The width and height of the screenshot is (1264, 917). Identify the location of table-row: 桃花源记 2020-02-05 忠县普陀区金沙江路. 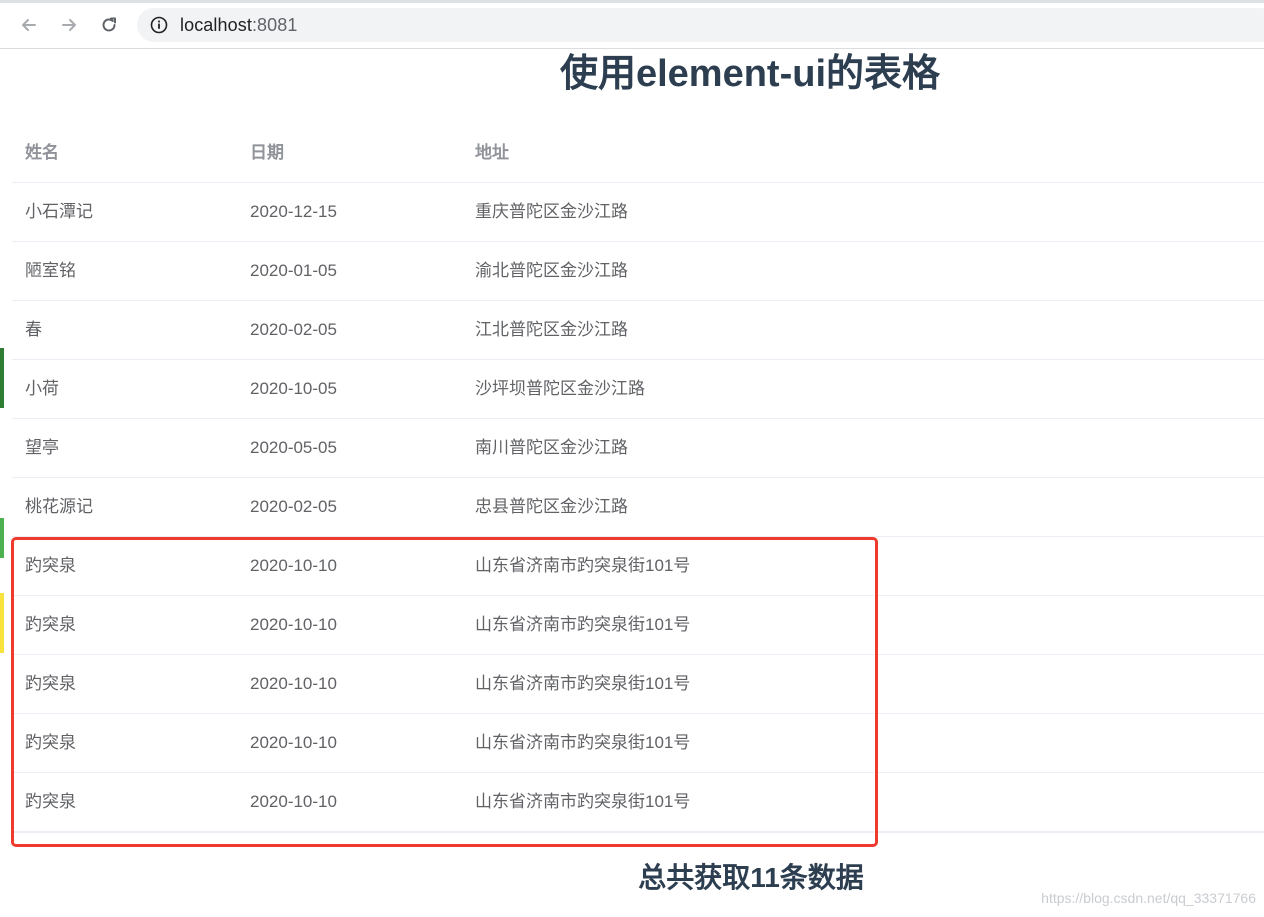
(638, 507).